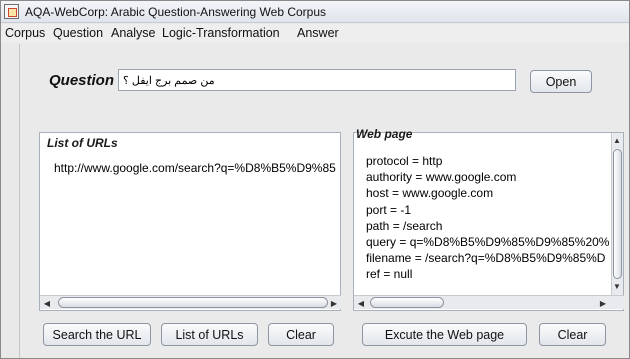 The image size is (630, 359). Describe the element at coordinates (209, 334) in the screenshot. I see `list-urls-button: List of URLs` at that location.